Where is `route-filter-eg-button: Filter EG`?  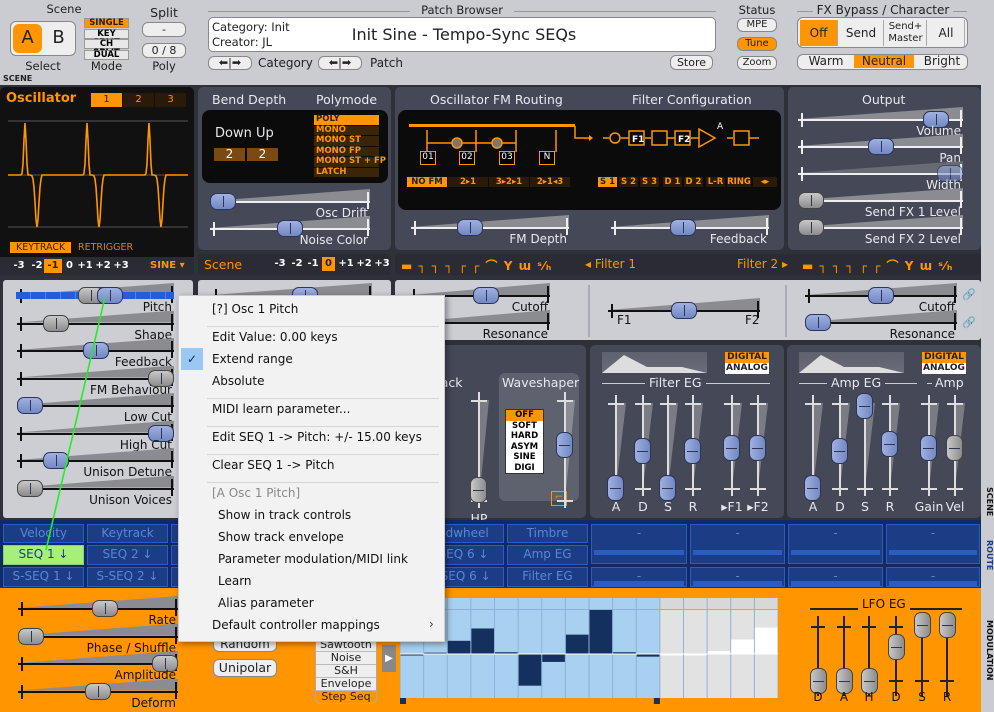 route-filter-eg-button: Filter EG is located at coordinates (547, 577).